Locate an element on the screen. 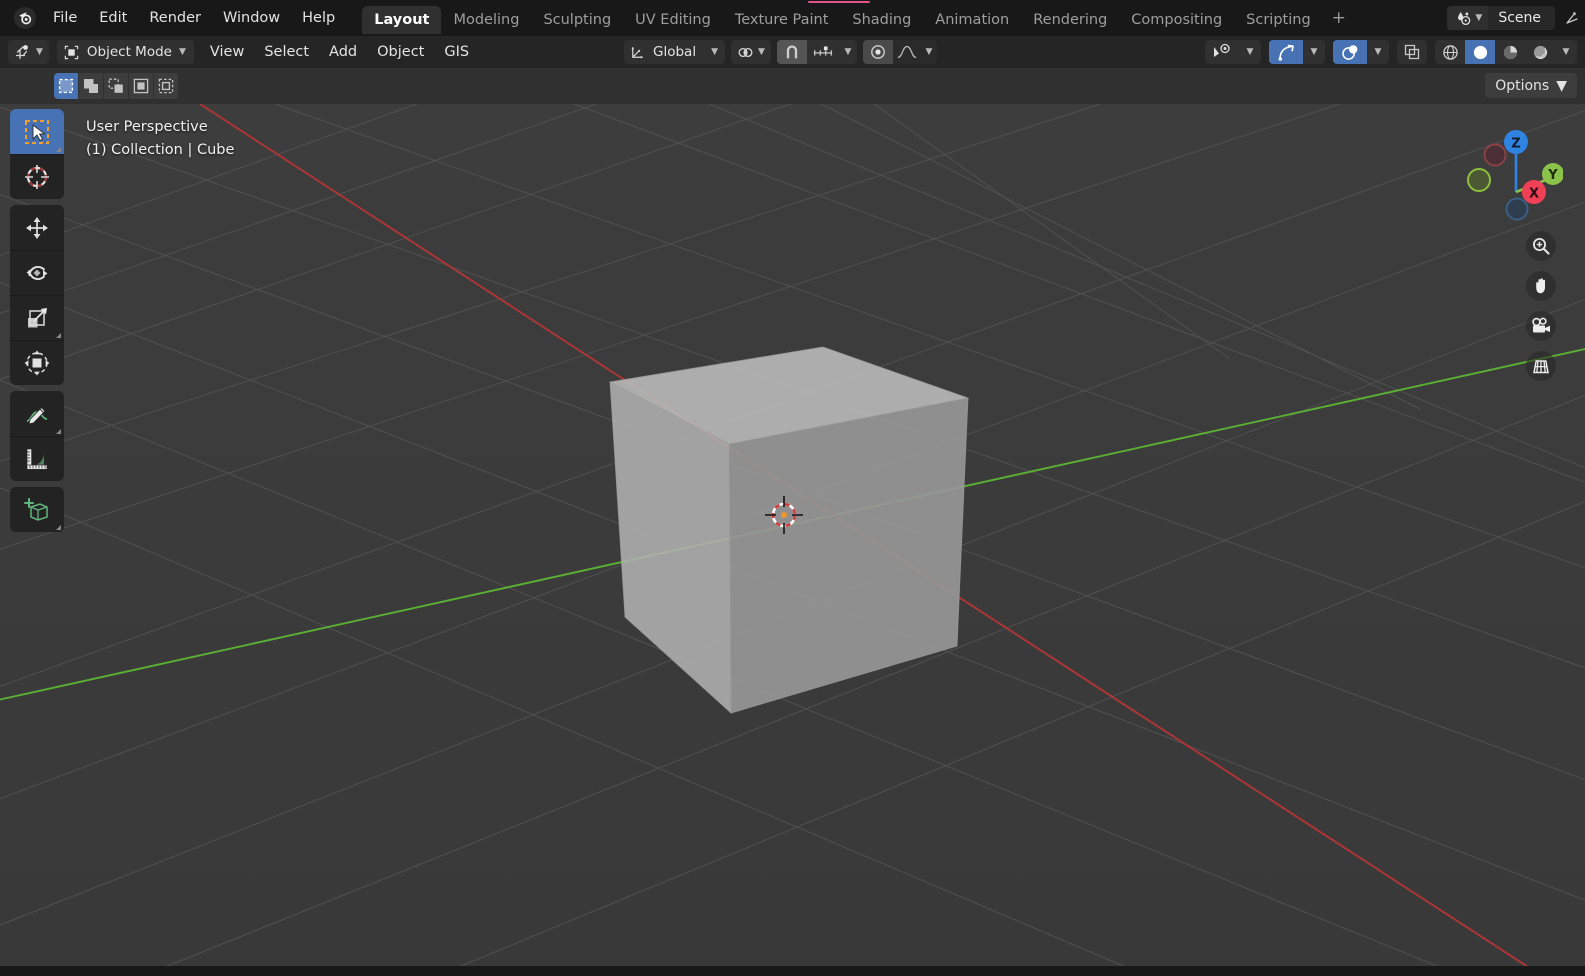 Image resolution: width=1585 pixels, height=976 pixels. camera-view-button is located at coordinates (1541, 326).